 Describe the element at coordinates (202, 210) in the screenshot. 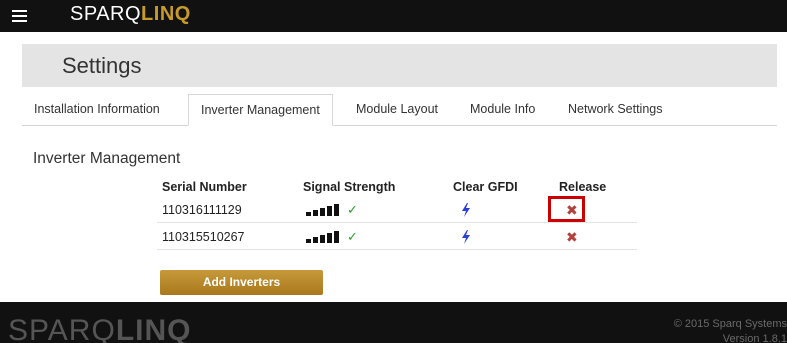

I see `serial-number-cell: 110316111129` at that location.